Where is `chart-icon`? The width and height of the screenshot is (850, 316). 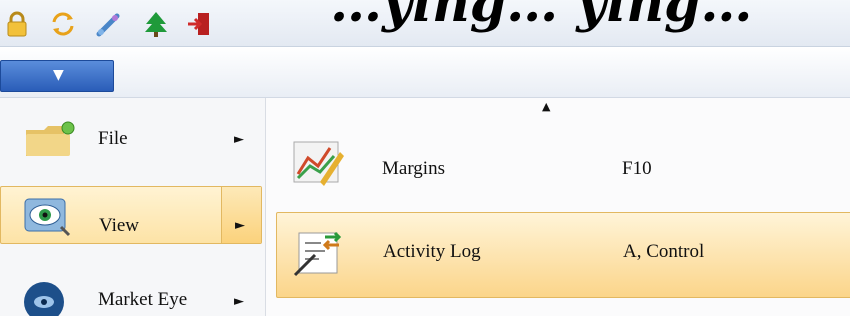
chart-icon is located at coordinates (318, 163).